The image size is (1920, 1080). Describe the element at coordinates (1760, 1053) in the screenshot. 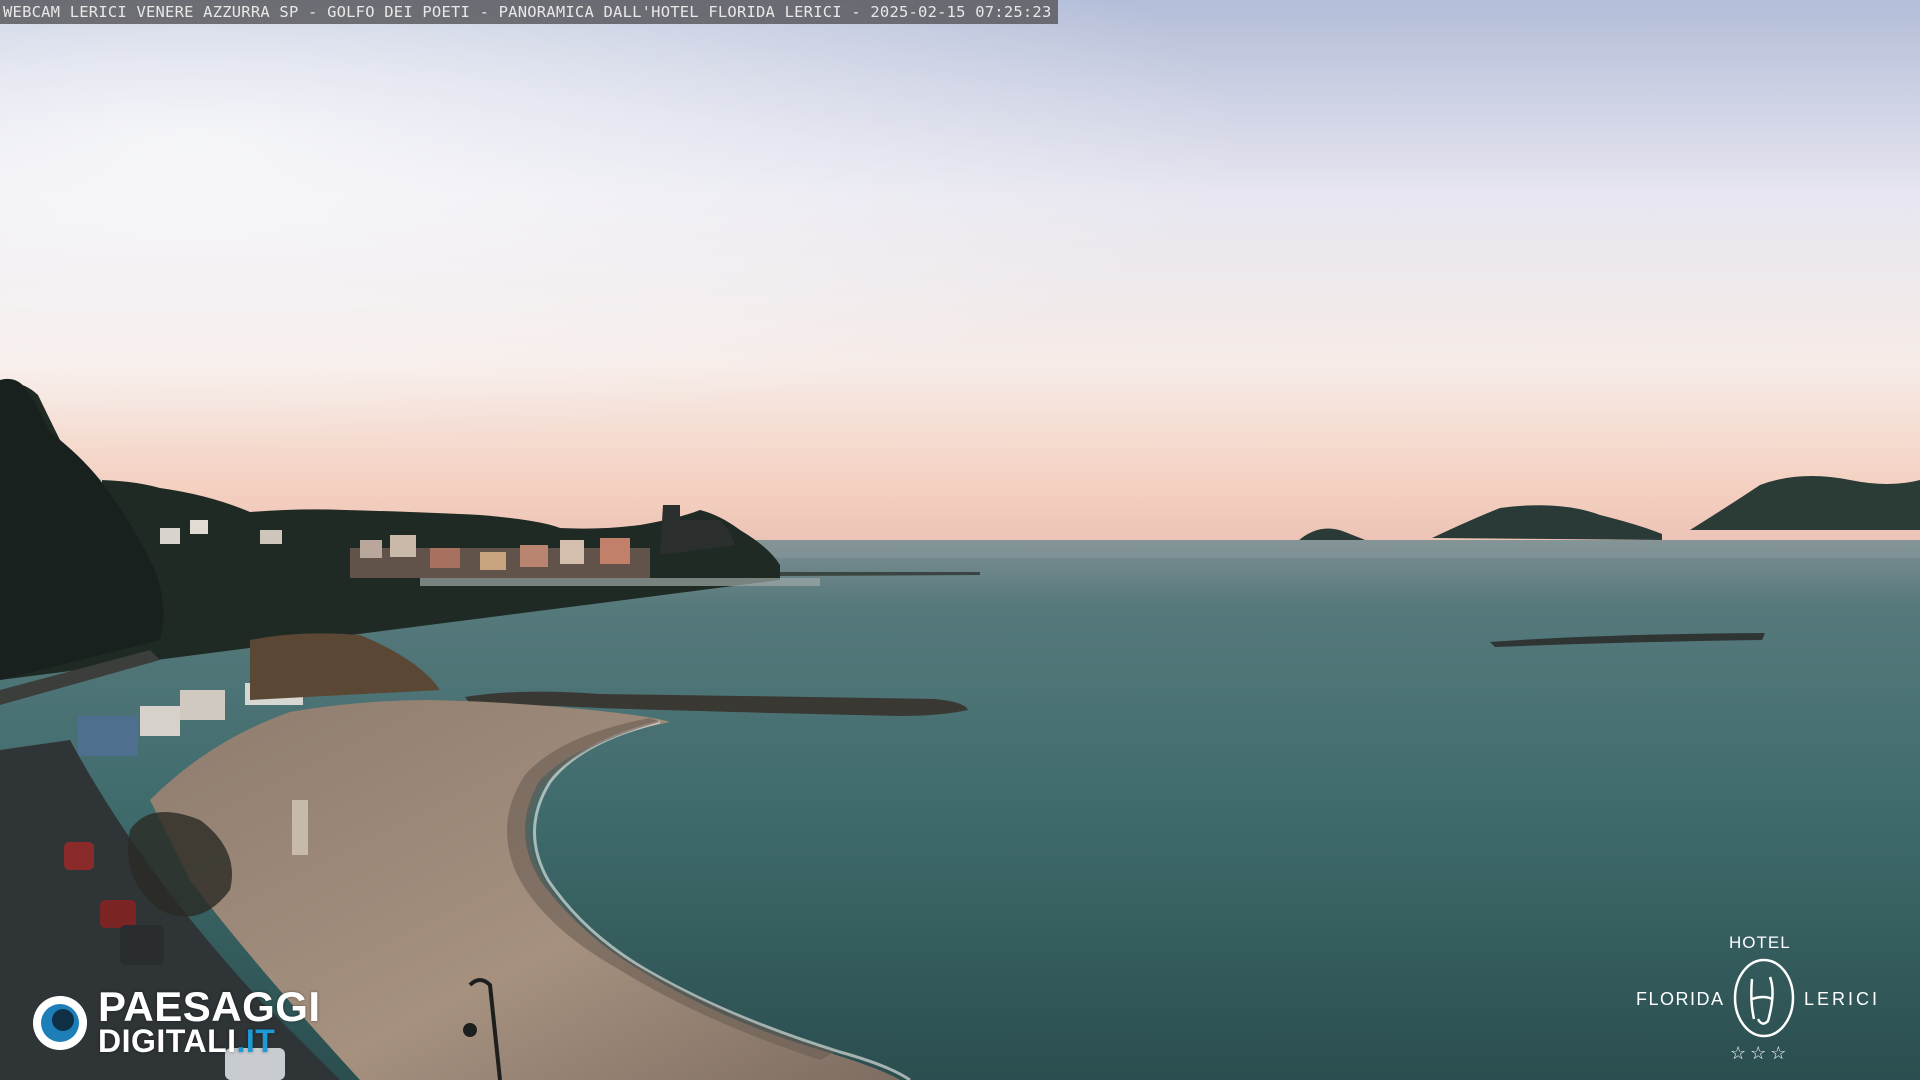

I see `hotel-stars: ☆☆☆` at that location.